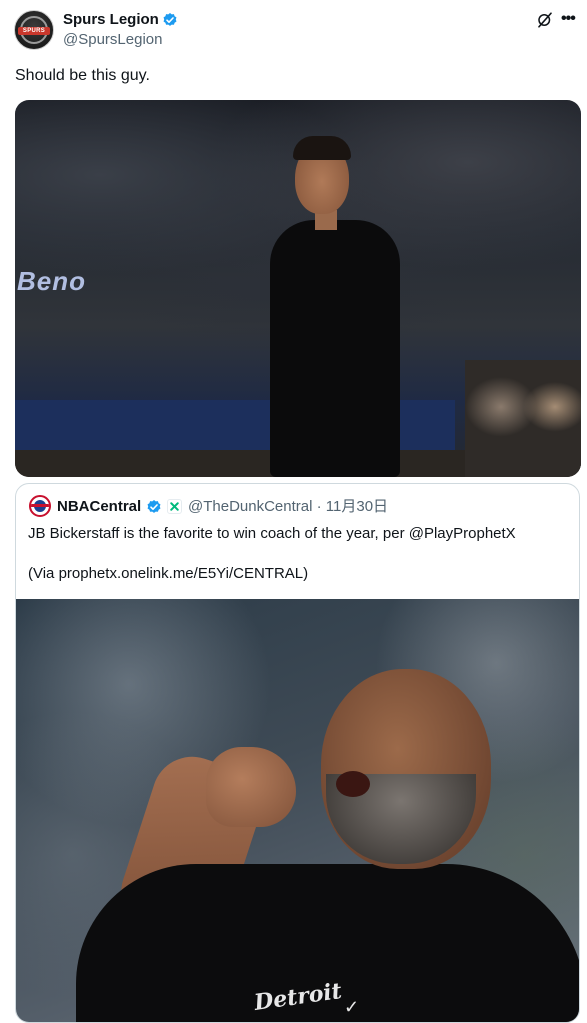 Image resolution: width=587 pixels, height=1023 pixels. Describe the element at coordinates (174, 506) in the screenshot. I see `affiliate-badge-icon` at that location.